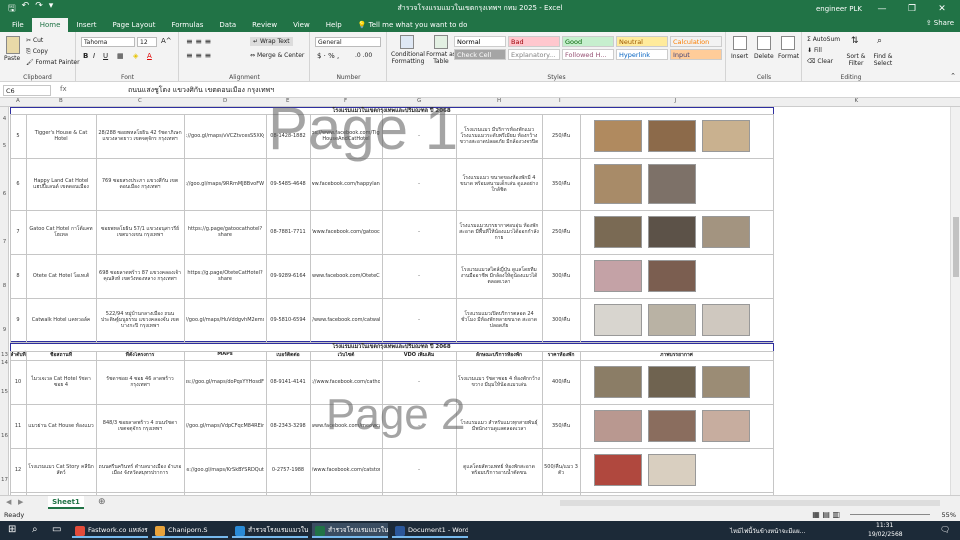 The width and height of the screenshot is (960, 540). Describe the element at coordinates (61, 382) in the screenshot. I see `cell-name: ไมวเจเวล Cat Hotel รัชดาซอย 4` at that location.